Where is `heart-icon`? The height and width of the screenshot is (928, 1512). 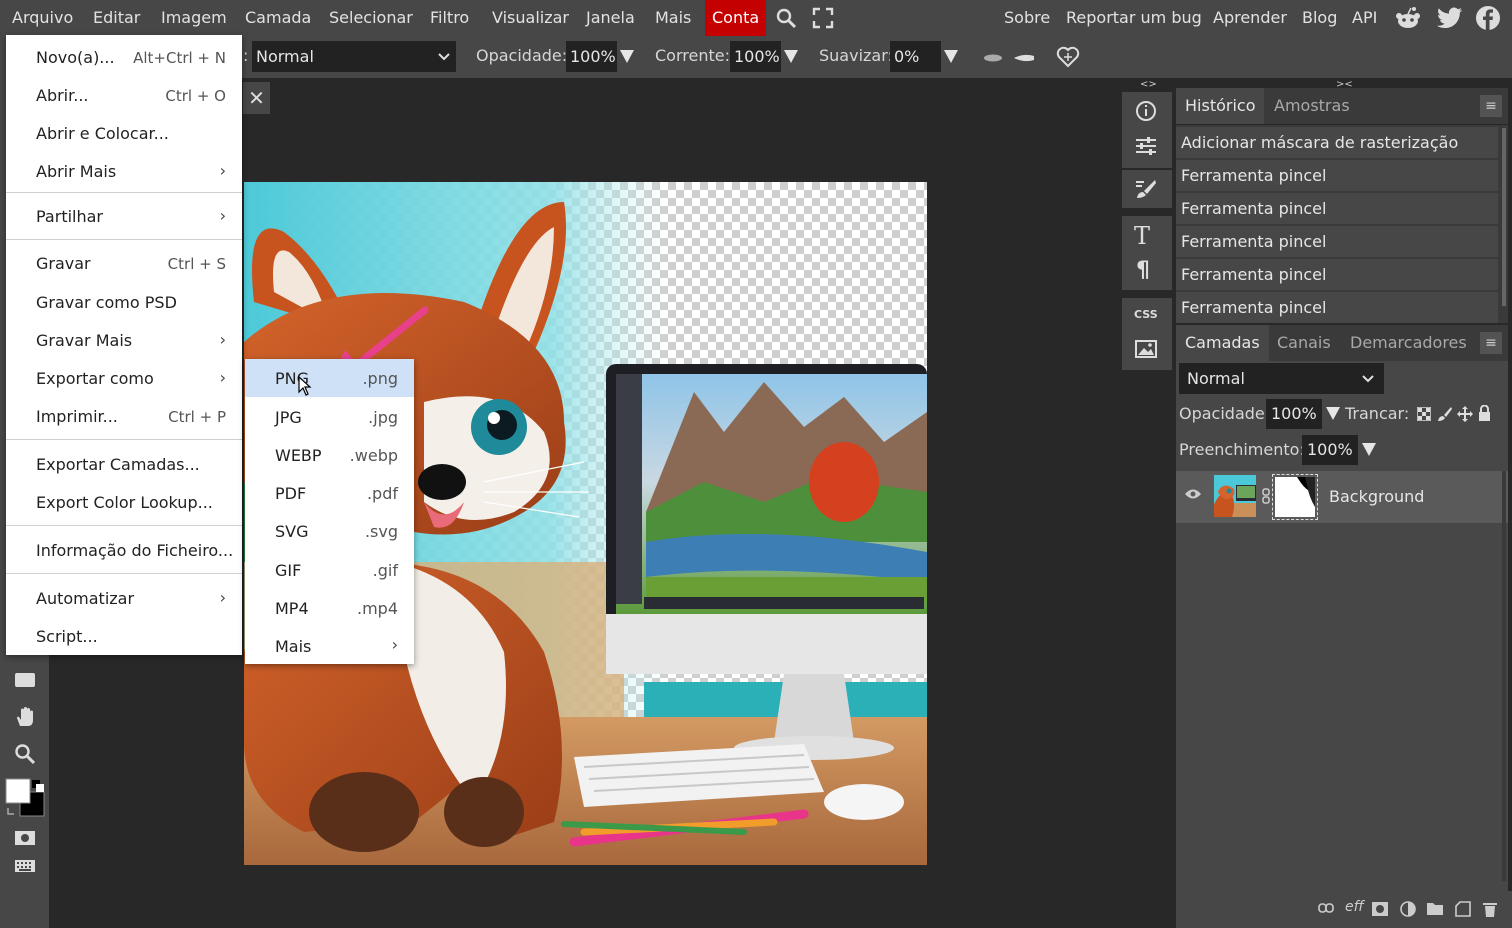
heart-icon is located at coordinates (1068, 57).